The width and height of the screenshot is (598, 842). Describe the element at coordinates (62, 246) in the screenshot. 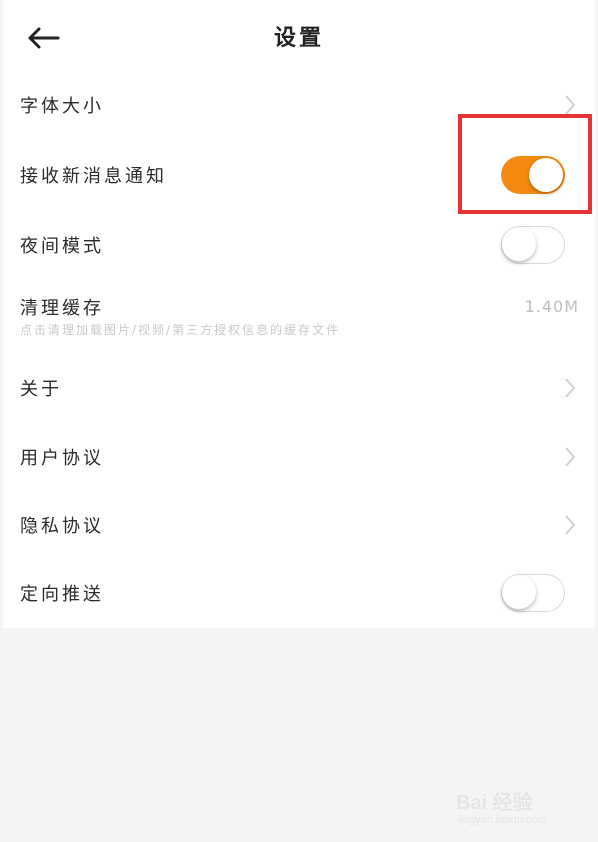

I see `setting-label: 夜间模式` at that location.